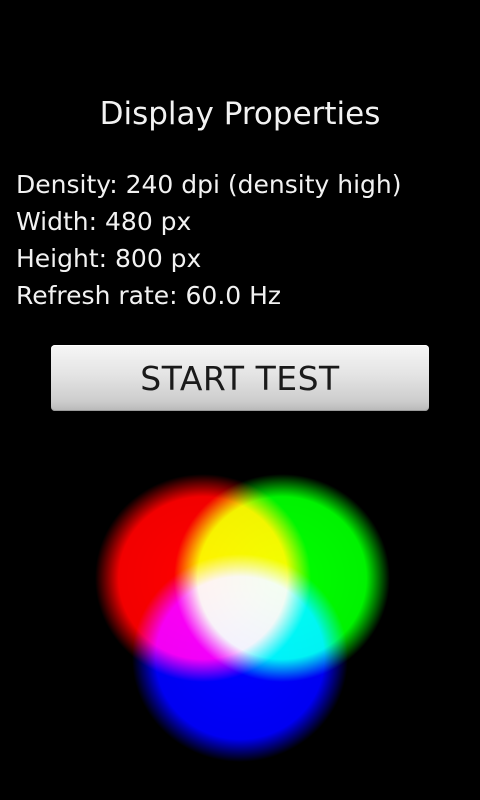 This screenshot has height=800, width=480. I want to click on height-text: Height: 800 px, so click(109, 258).